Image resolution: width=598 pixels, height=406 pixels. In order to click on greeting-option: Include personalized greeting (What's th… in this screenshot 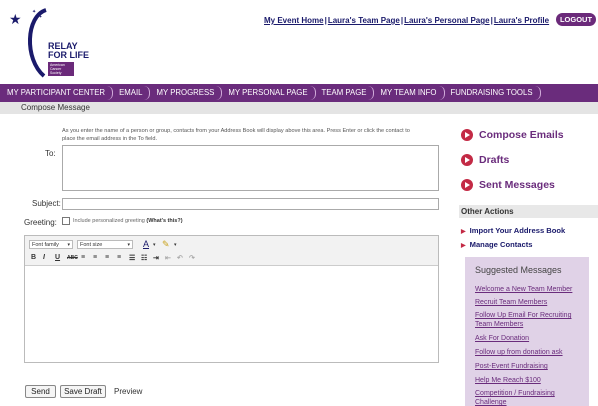, I will do `click(128, 221)`.